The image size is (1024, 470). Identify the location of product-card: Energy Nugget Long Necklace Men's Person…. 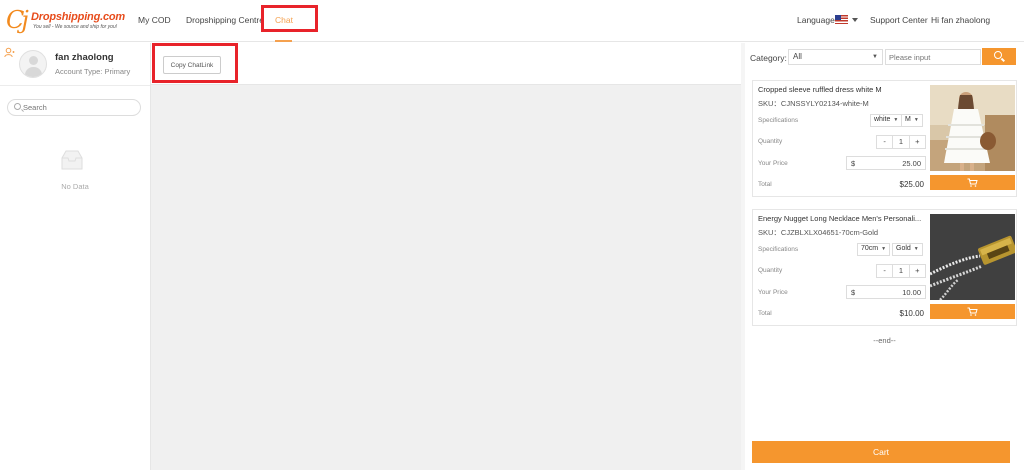
(884, 267).